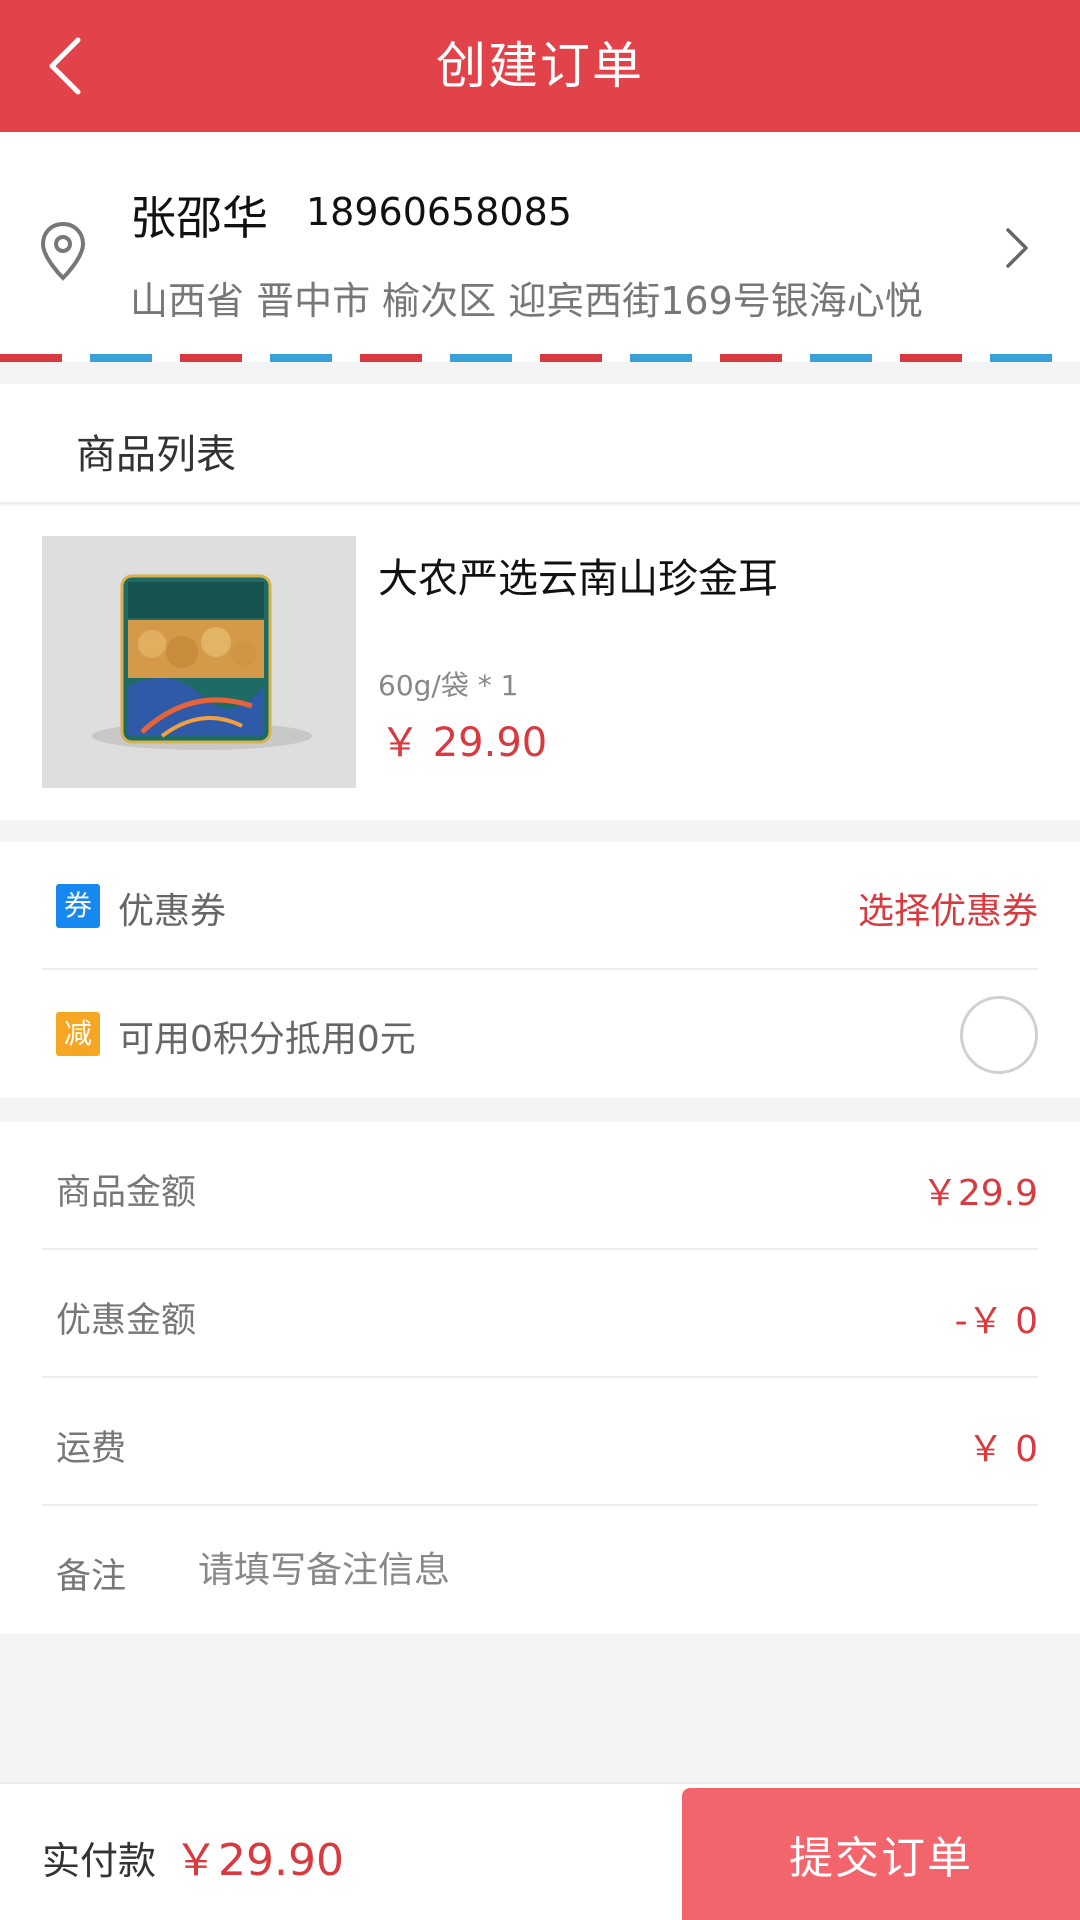 This screenshot has width=1080, height=1920. What do you see at coordinates (540, 1314) in the screenshot?
I see `discount-amount-row: 优惠金额 -￥ 0` at bounding box center [540, 1314].